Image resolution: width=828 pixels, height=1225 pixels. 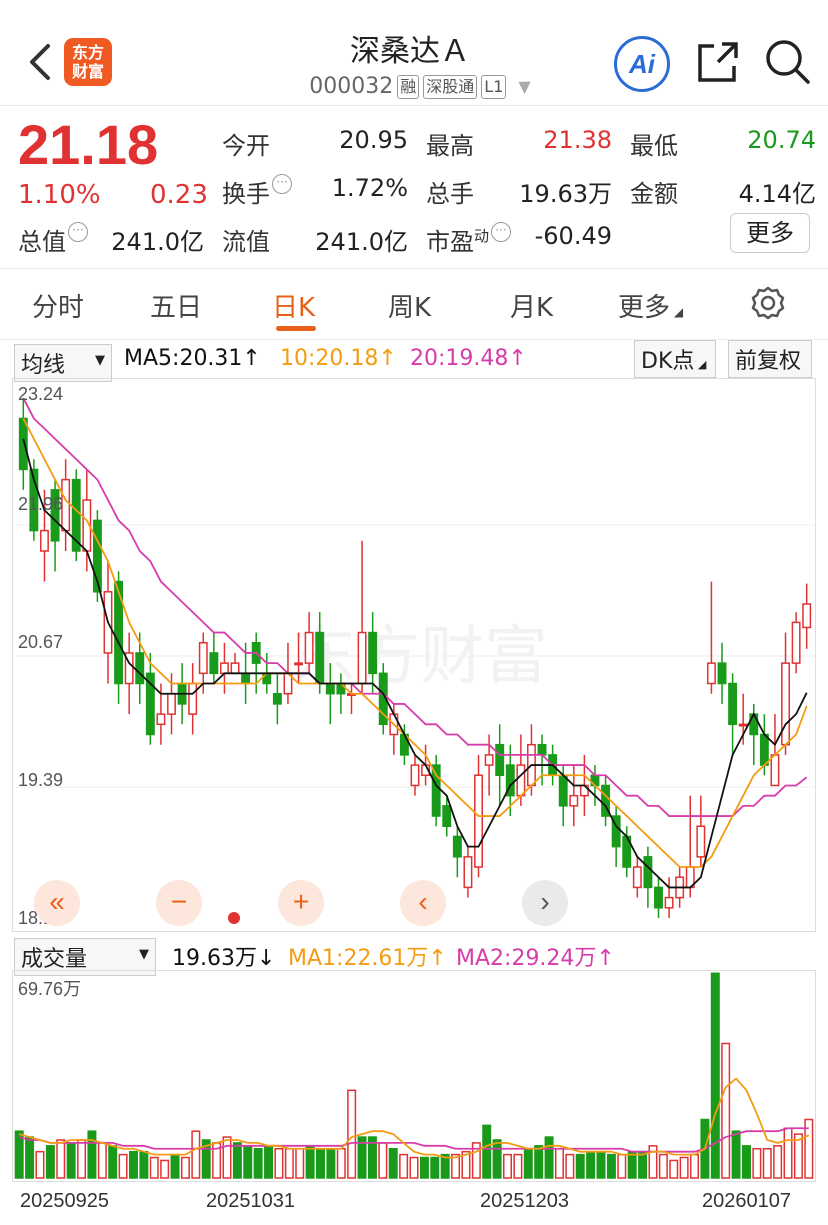 What do you see at coordinates (423, 903) in the screenshot?
I see `scroll-left-button: ‹` at bounding box center [423, 903].